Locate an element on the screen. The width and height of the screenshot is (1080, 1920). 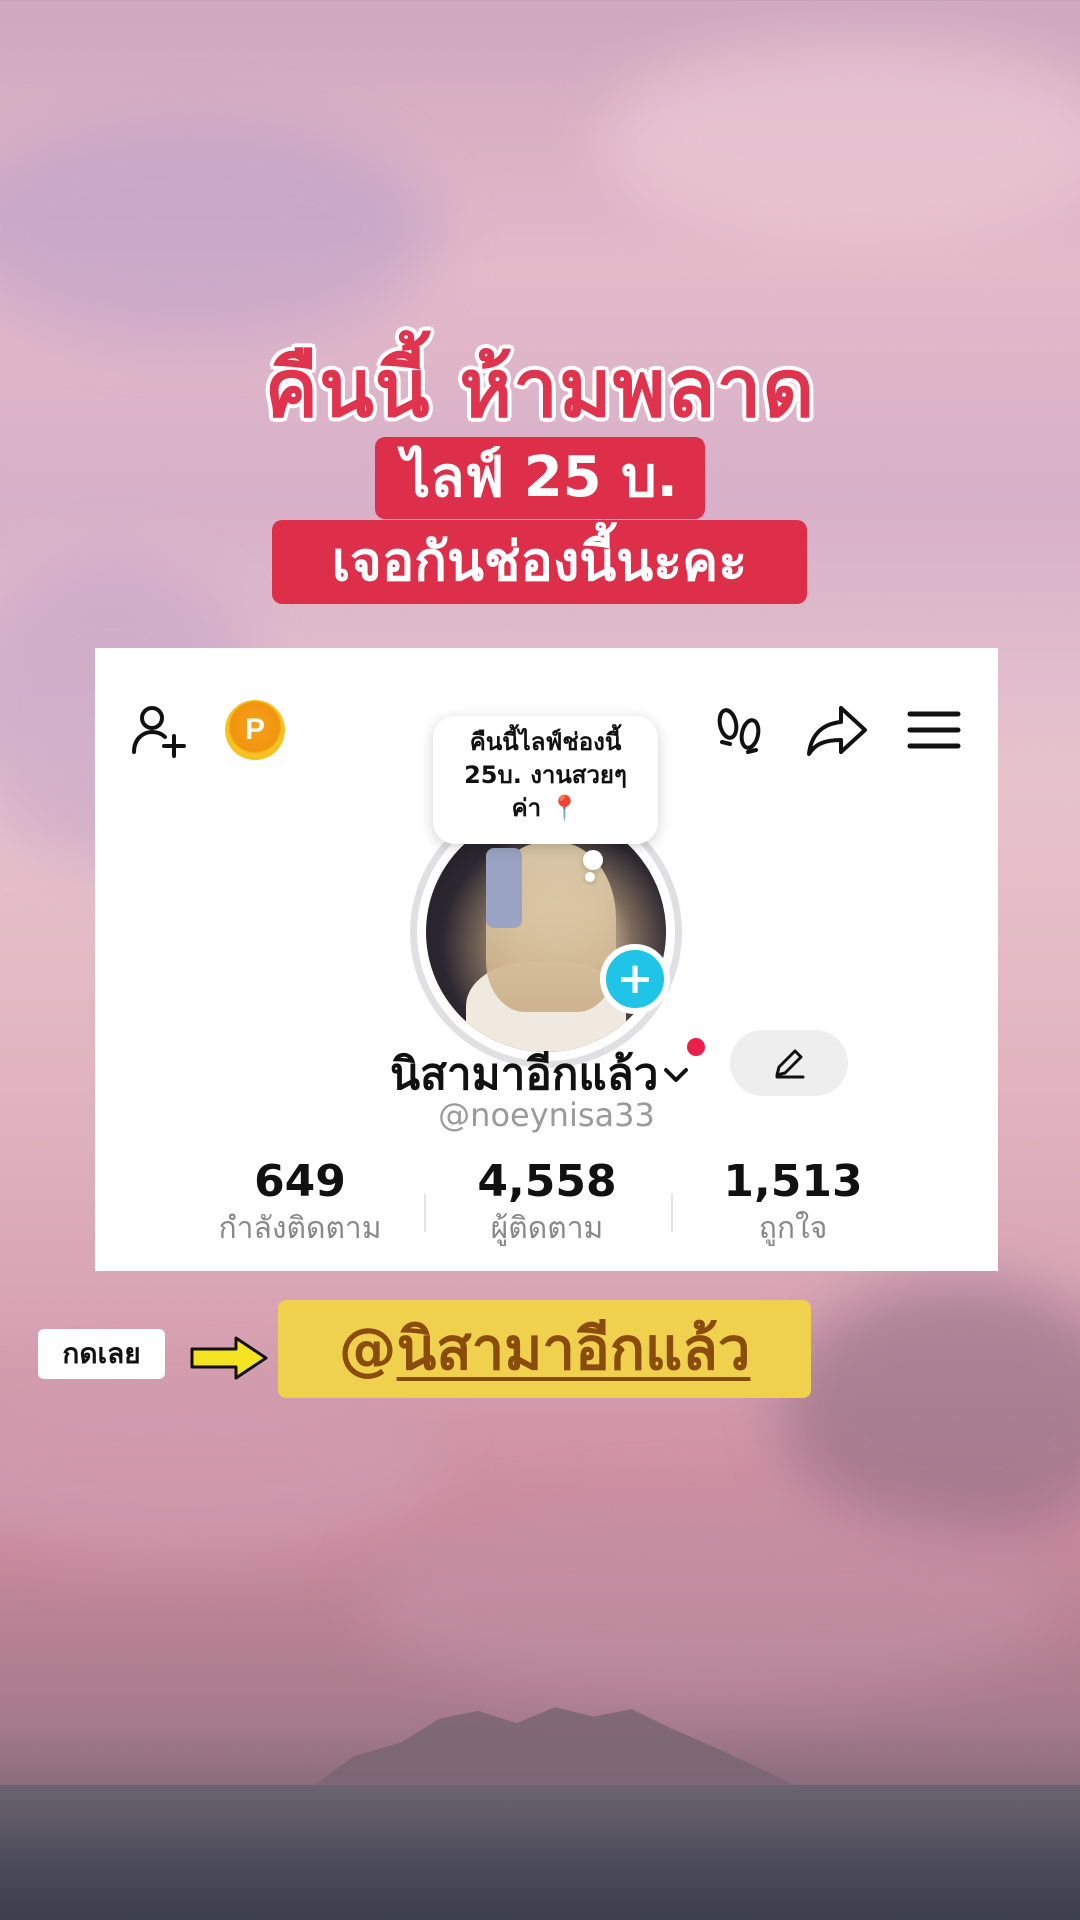
stat-label: ถูกใจ is located at coordinates (793, 1228).